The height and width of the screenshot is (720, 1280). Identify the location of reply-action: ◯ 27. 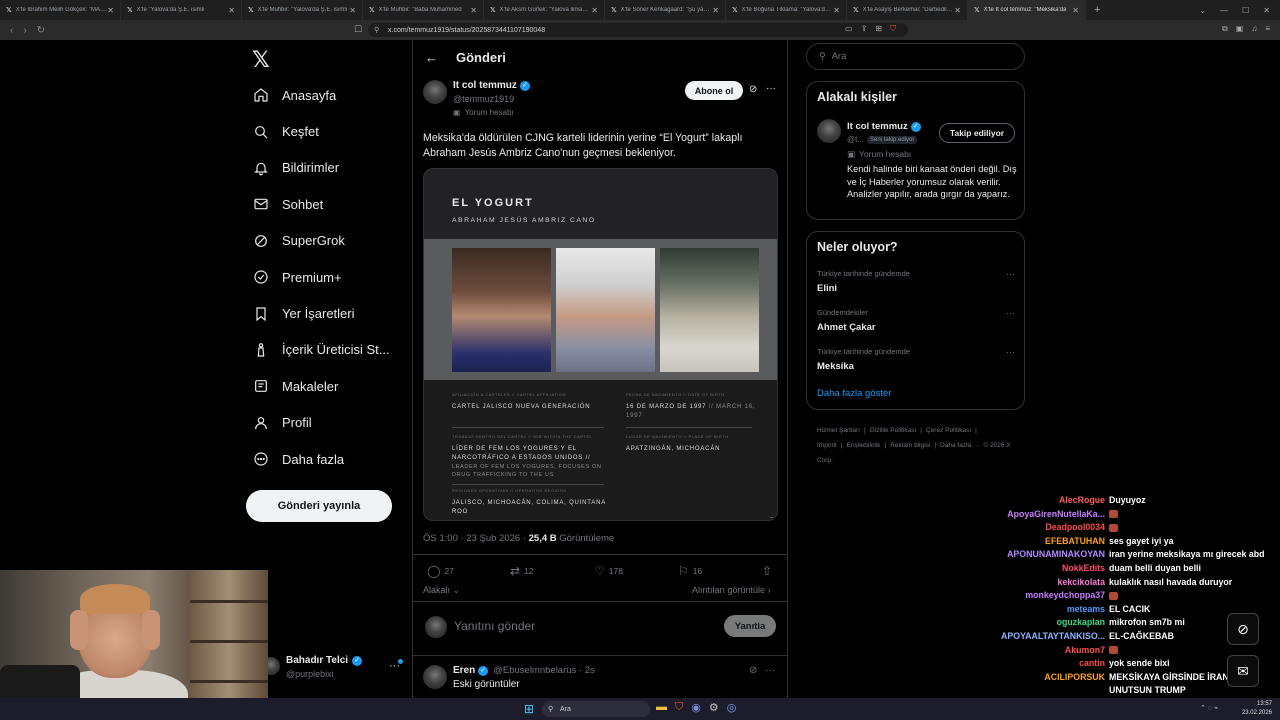
(440, 571).